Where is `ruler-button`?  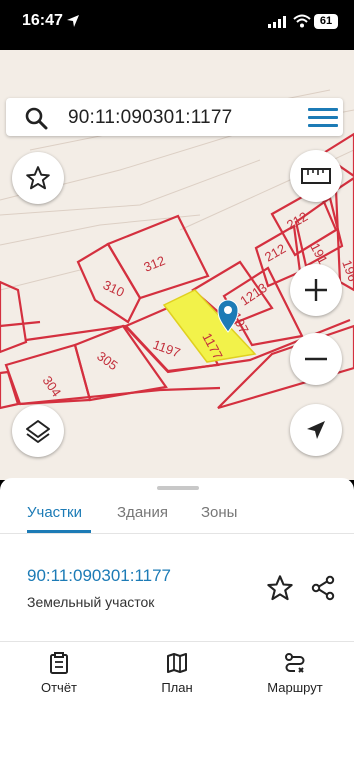 ruler-button is located at coordinates (316, 176).